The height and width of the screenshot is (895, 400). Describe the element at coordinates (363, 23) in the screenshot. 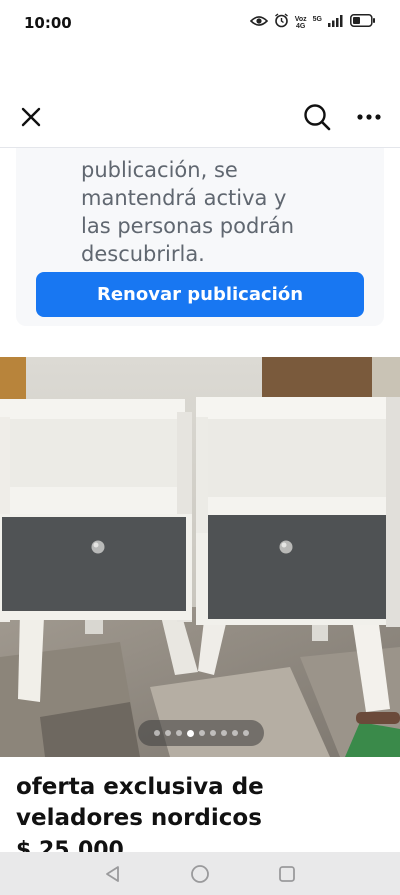

I see `battery-icon` at that location.